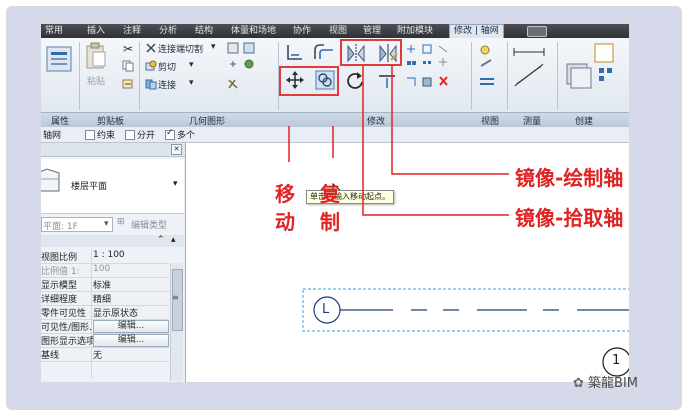 Image resolution: width=689 pixels, height=417 pixels. What do you see at coordinates (569, 218) in the screenshot?
I see `annotation-mirror-pick: 镜像-拾取轴` at bounding box center [569, 218].